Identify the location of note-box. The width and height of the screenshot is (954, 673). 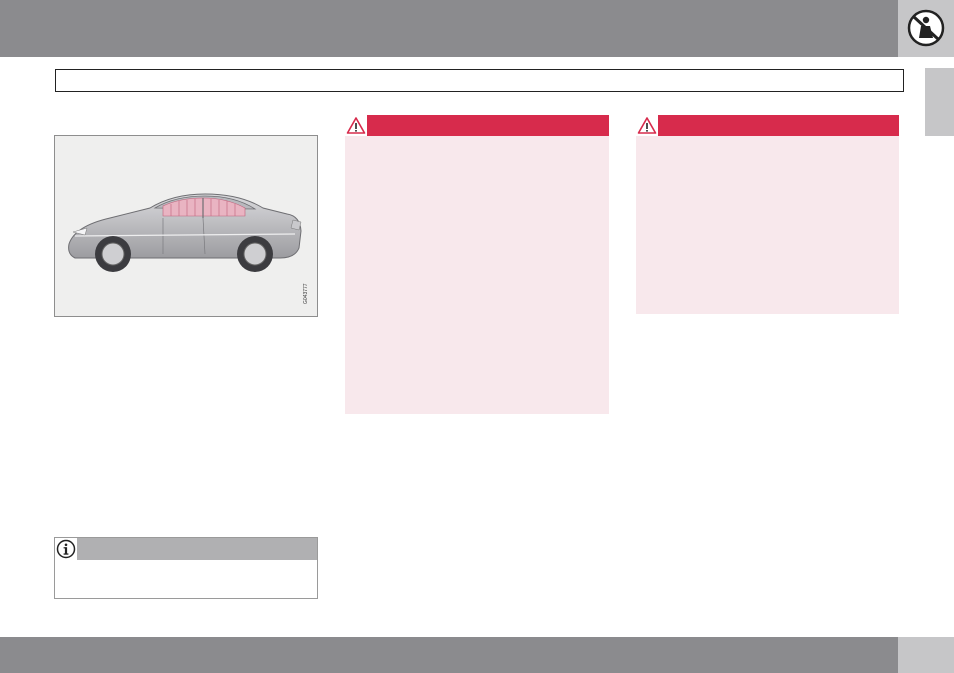
(186, 568).